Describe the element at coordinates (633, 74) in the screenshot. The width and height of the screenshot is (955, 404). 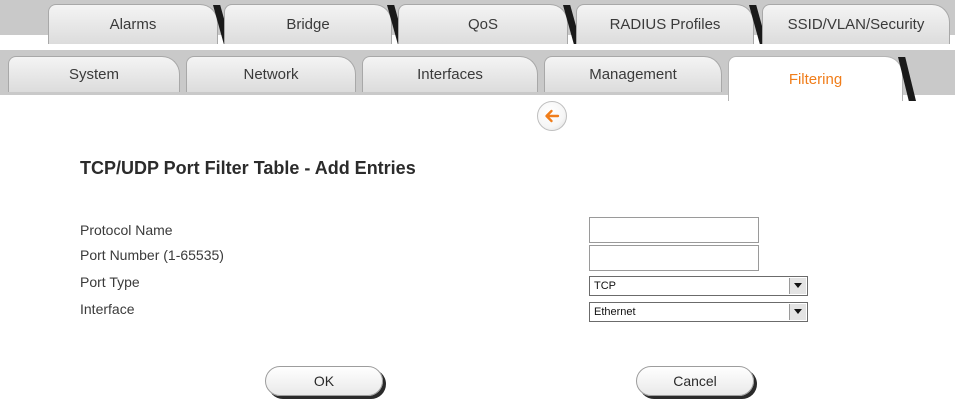
I see `tab-management: Management` at that location.